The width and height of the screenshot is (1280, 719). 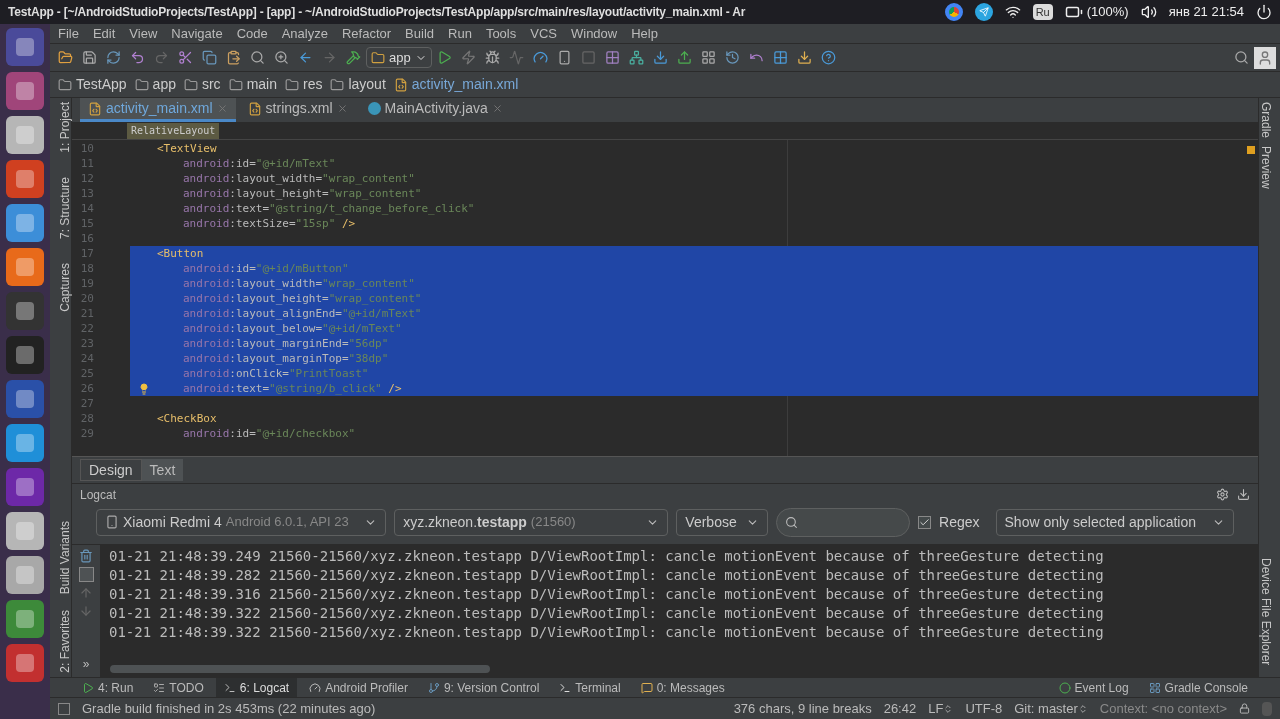 I want to click on menu-item: VCS, so click(x=543, y=33).